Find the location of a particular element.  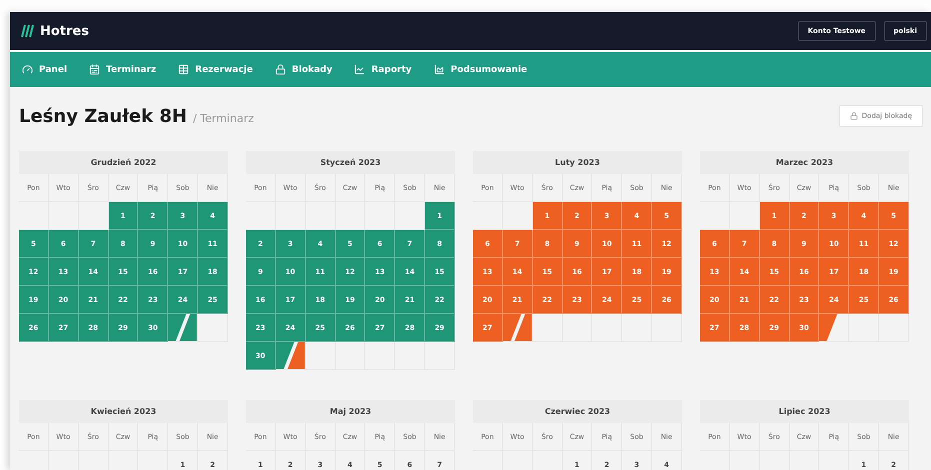

nav-item: Podsumowanie is located at coordinates (481, 69).